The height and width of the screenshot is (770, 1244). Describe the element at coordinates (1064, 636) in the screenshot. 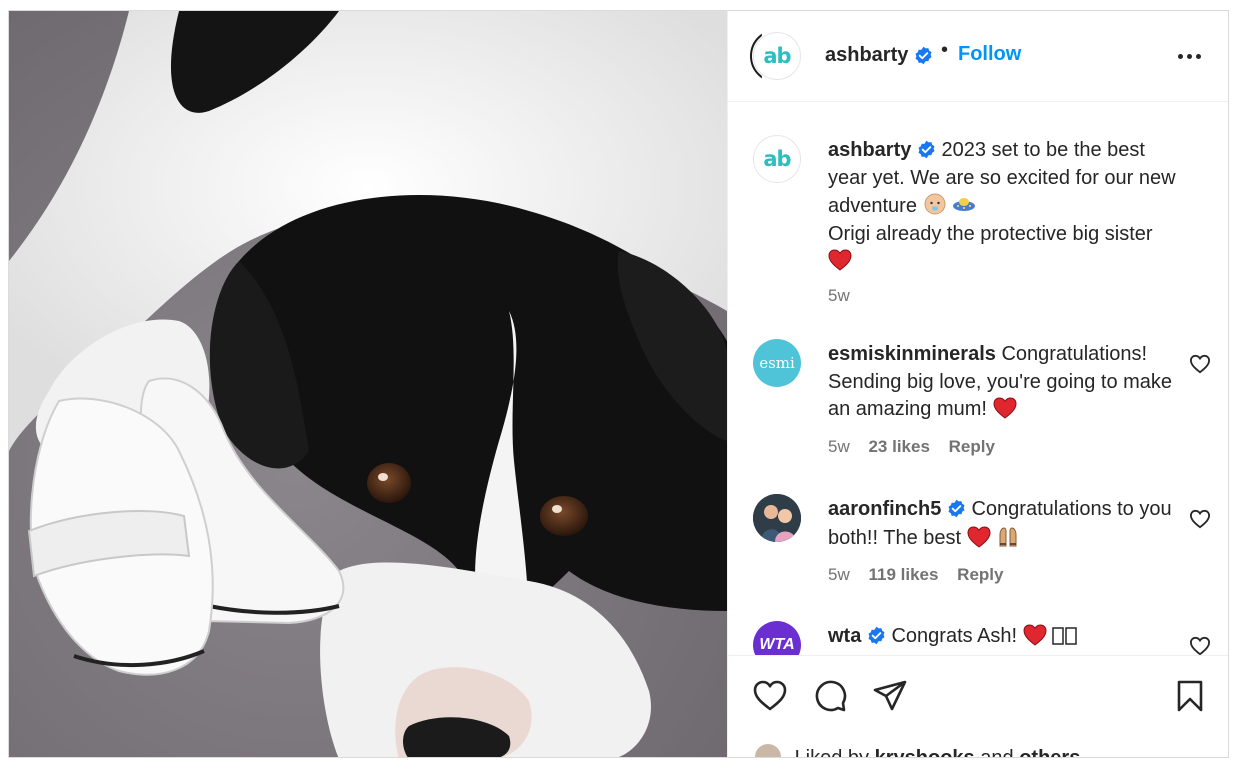

I see `missing-glyph-icon` at that location.